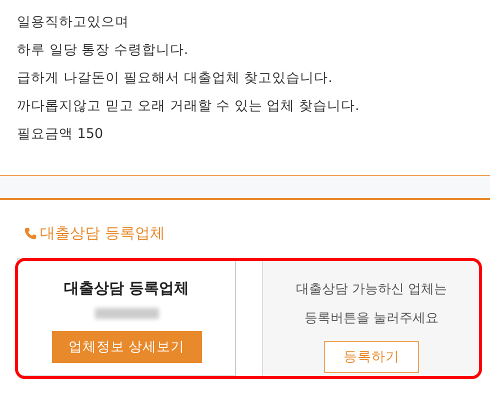 This screenshot has width=490, height=400. I want to click on redaction-mark, so click(126, 313).